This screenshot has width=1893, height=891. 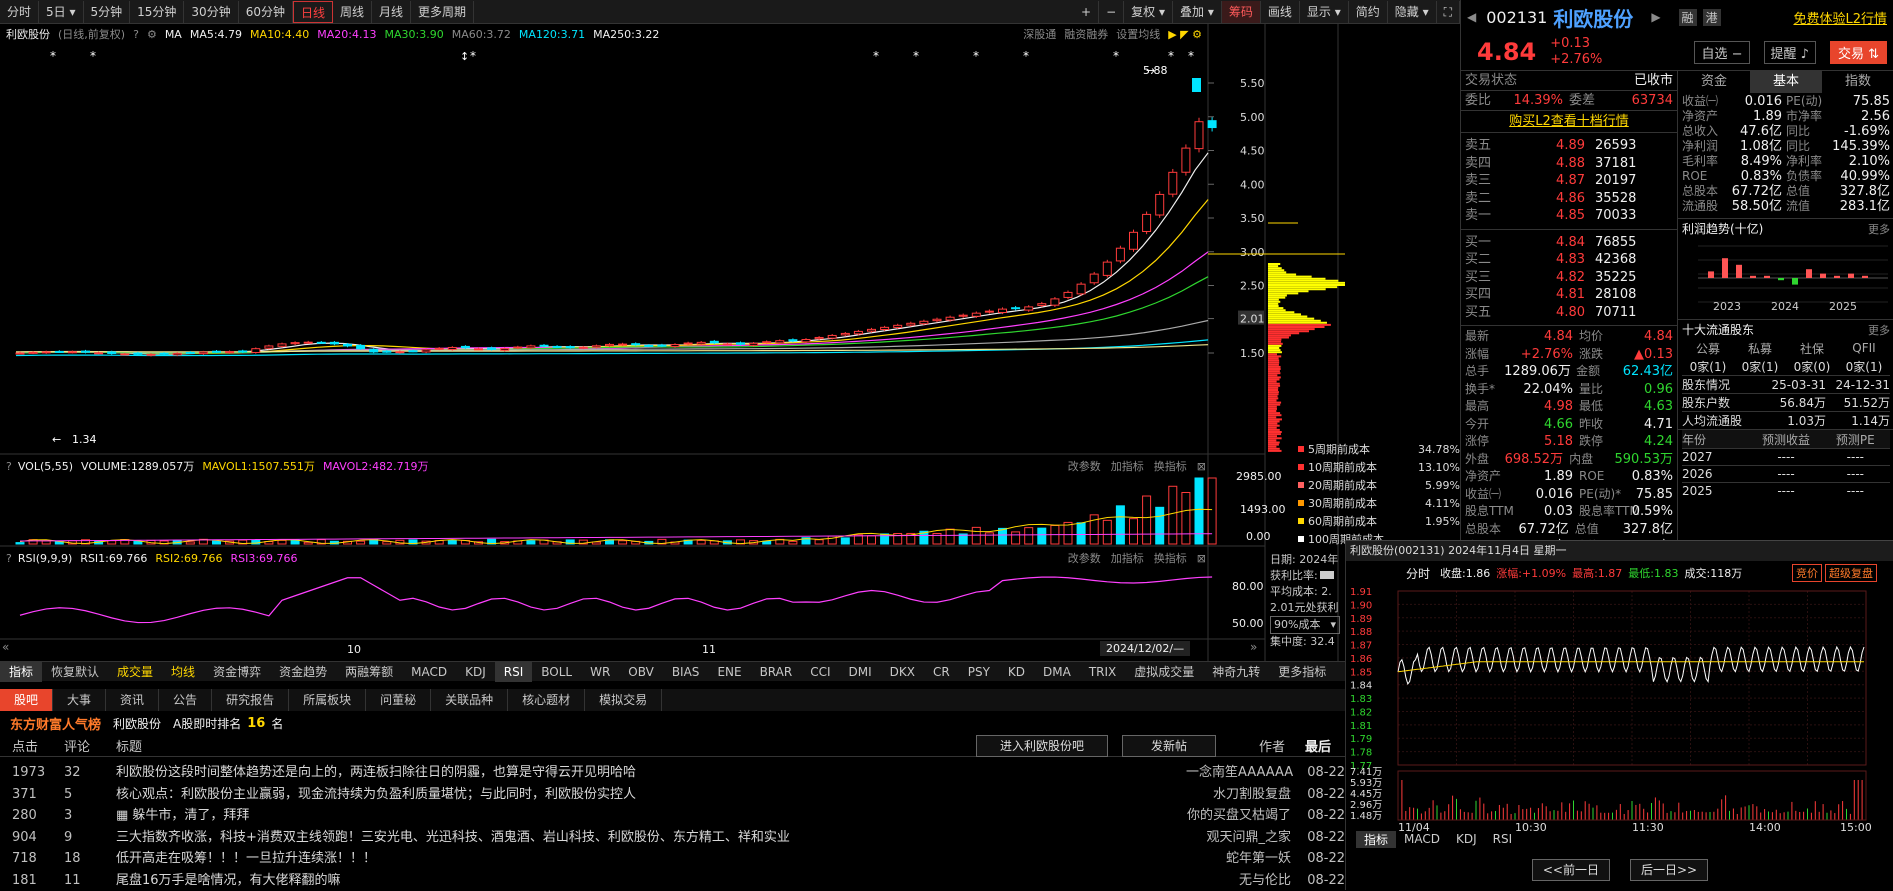 I want to click on next-day-button: 后一日>>, so click(x=1669, y=870).